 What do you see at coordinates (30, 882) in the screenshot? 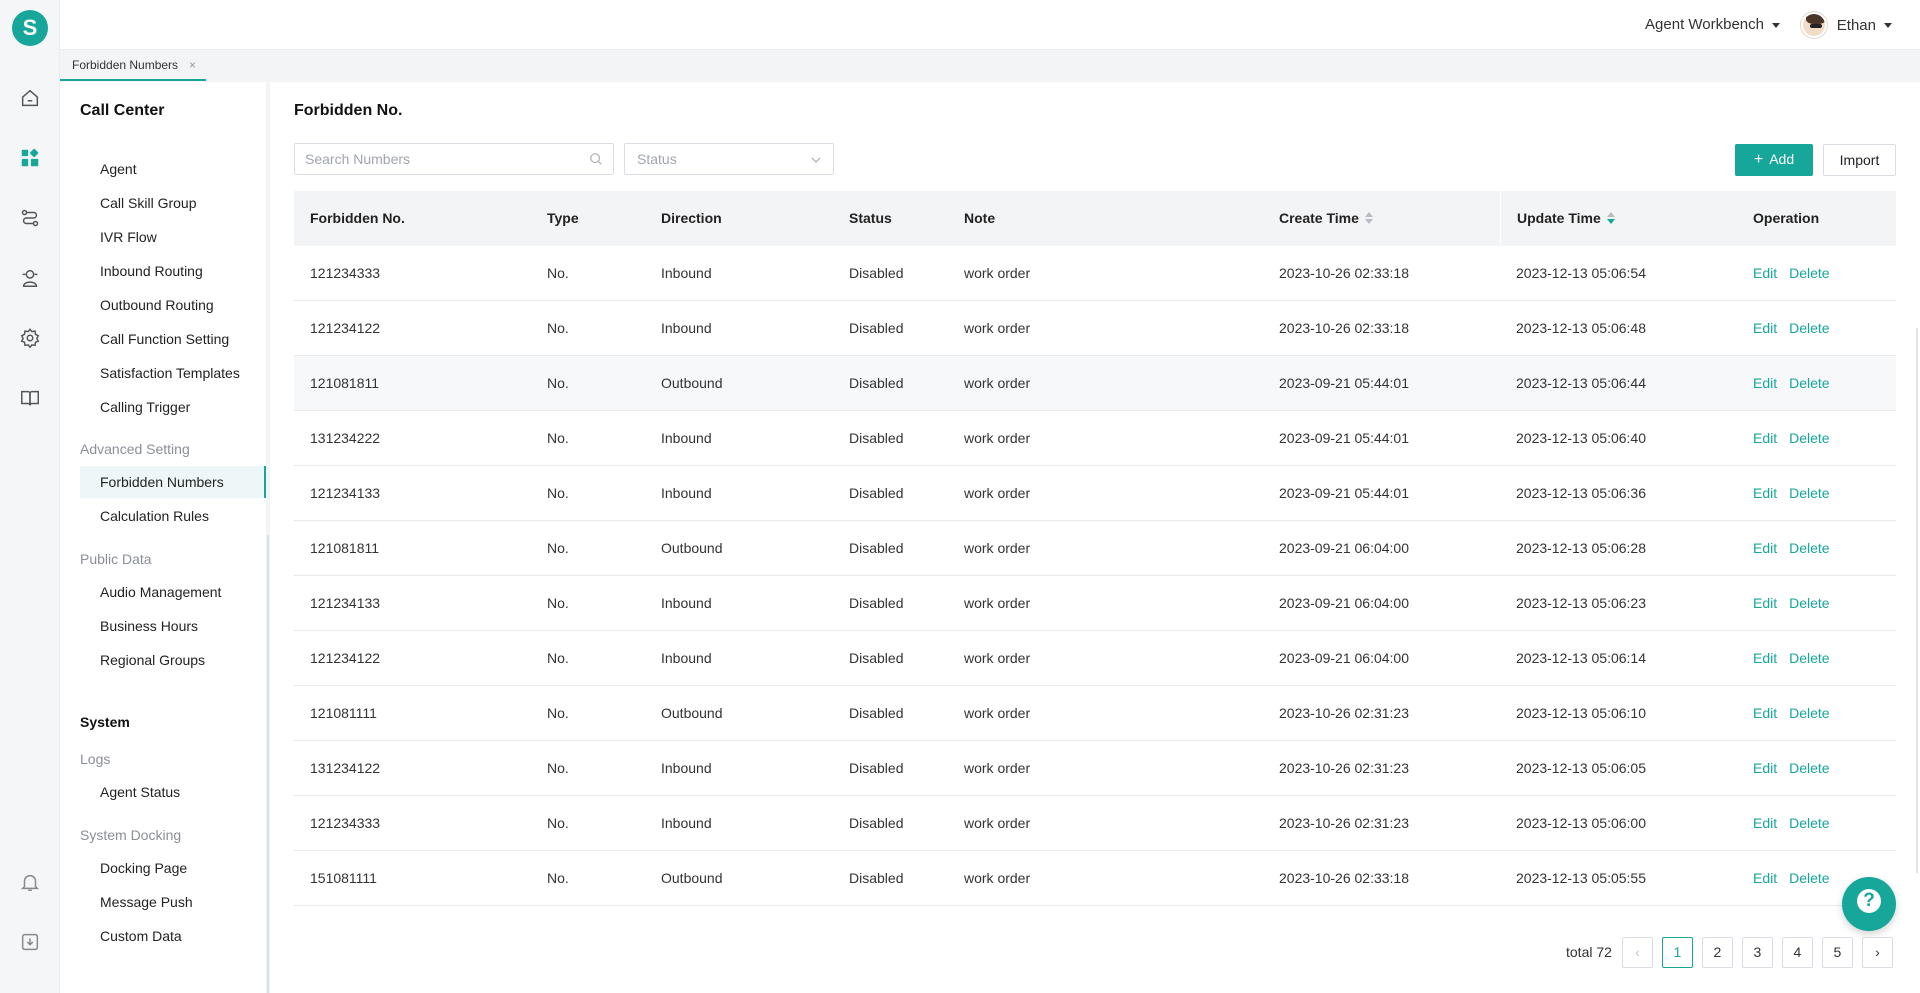
I see `bell-icon` at bounding box center [30, 882].